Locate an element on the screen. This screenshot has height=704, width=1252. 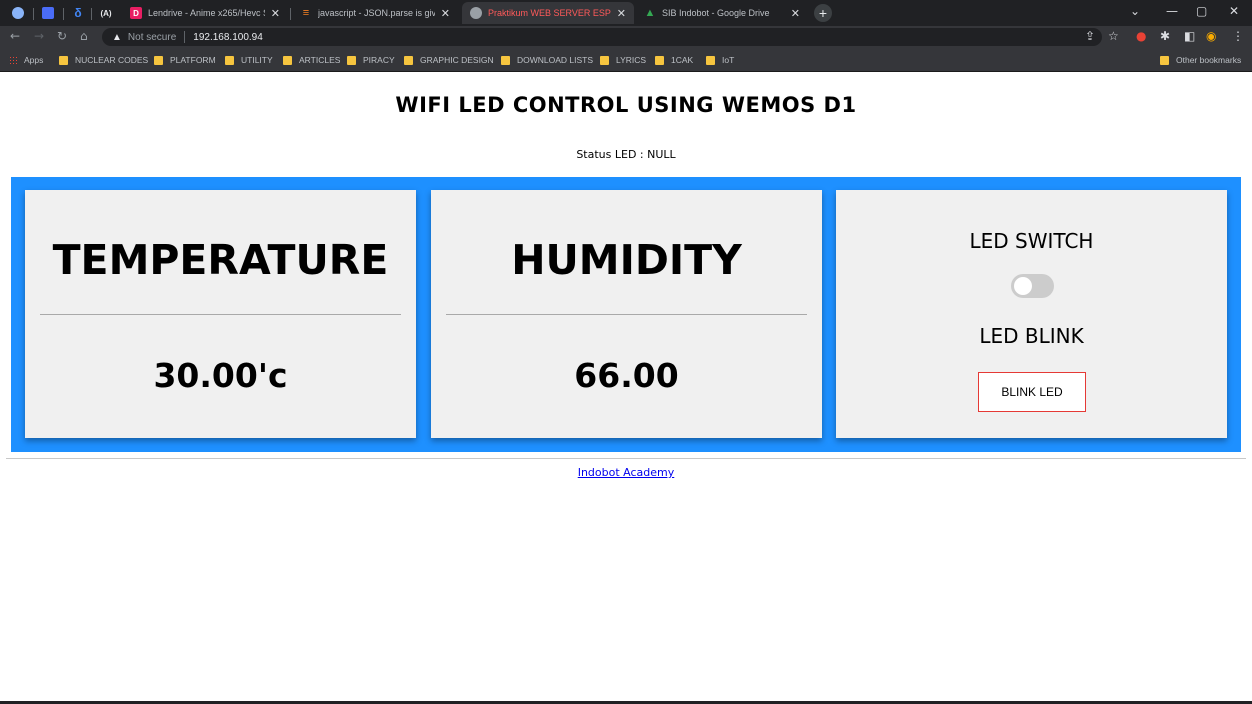
star-icon: ☆ is located at coordinates (1113, 36).